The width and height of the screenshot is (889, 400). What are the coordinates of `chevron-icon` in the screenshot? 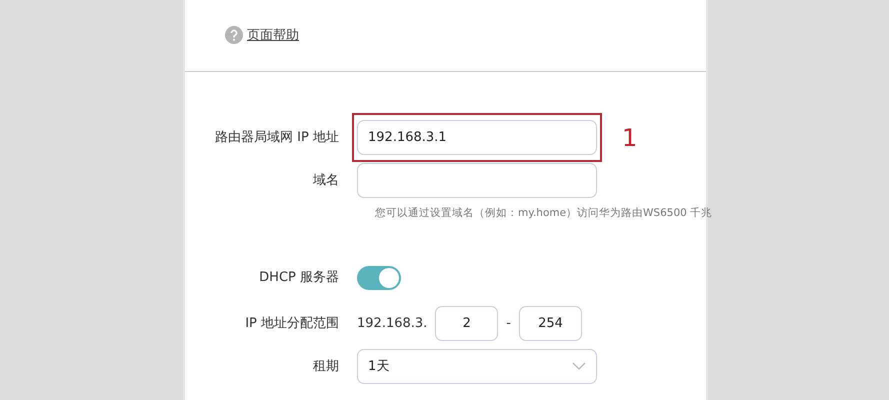 It's located at (579, 366).